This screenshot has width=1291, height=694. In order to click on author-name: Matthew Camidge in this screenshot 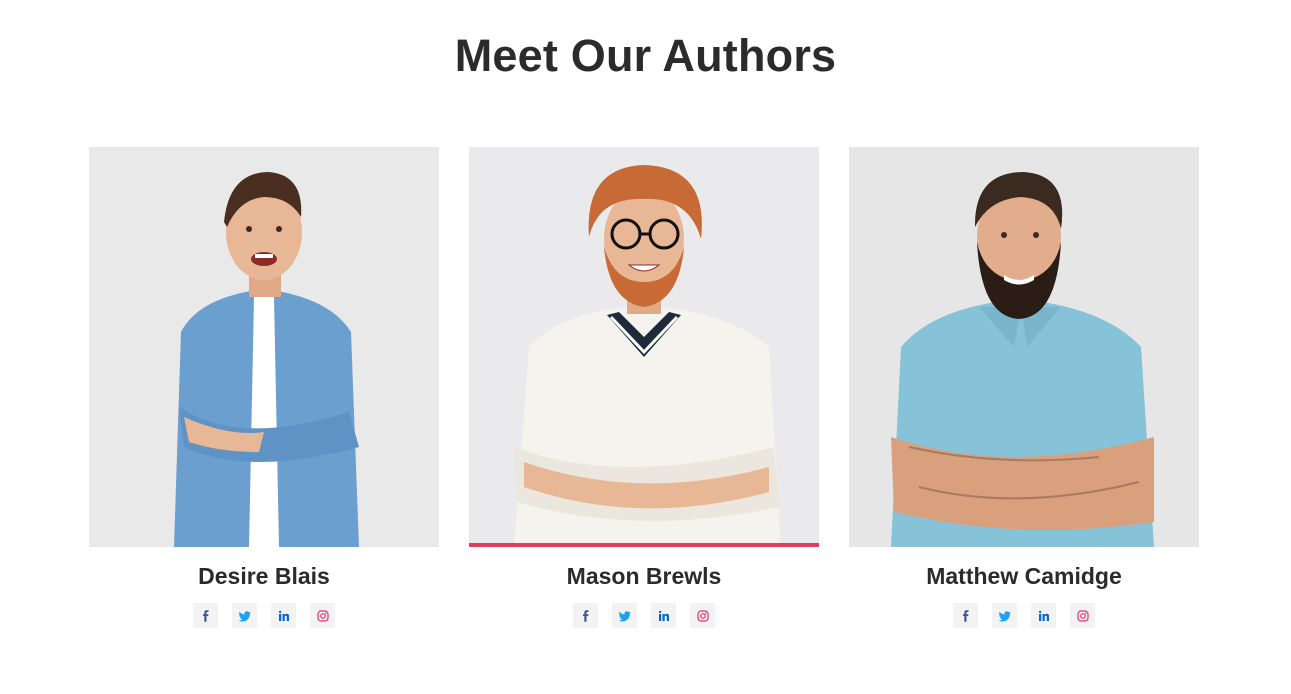, I will do `click(1024, 576)`.